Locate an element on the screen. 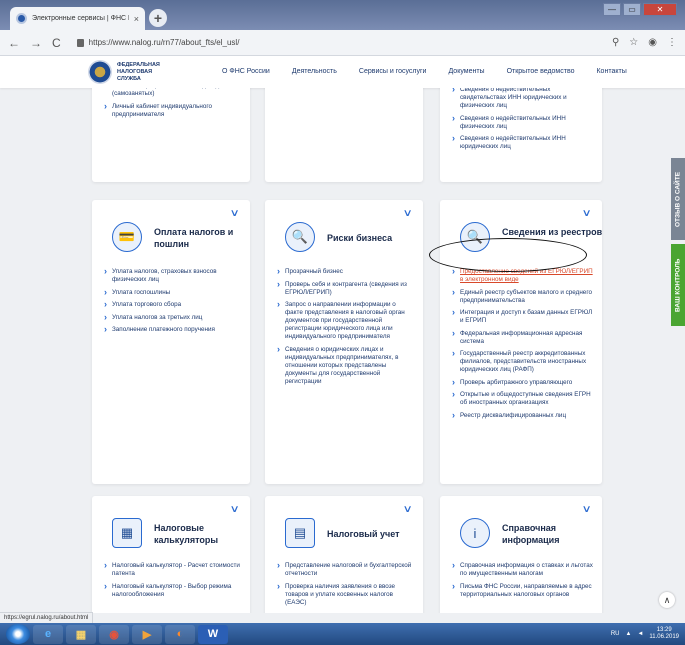 The height and width of the screenshot is (645, 685). calculator-icon: ▦ is located at coordinates (127, 533).